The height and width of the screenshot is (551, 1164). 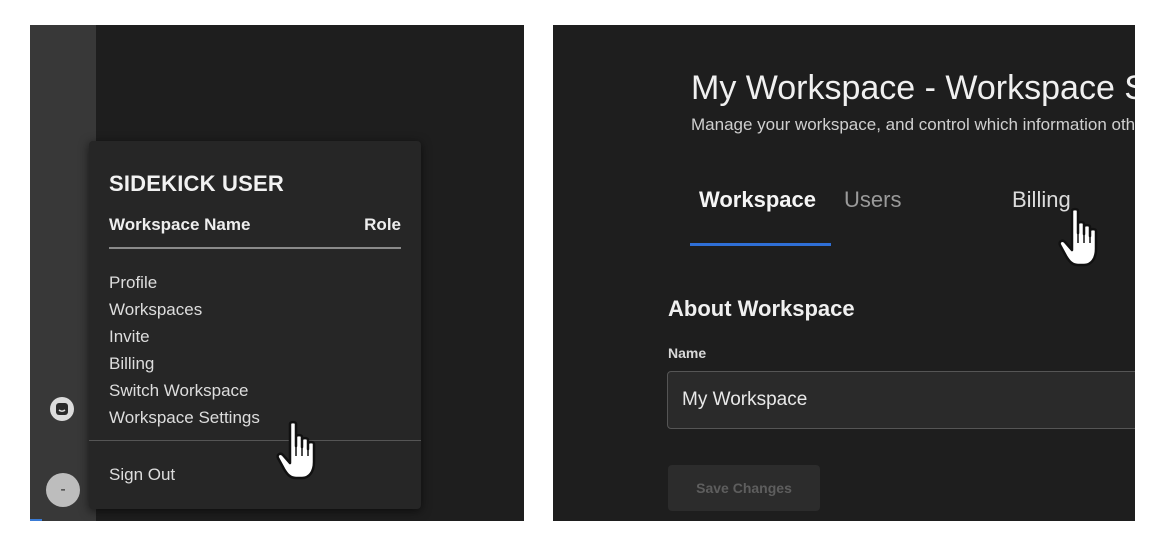 I want to click on page-title: My Workspace - Workspace Settings, so click(x=913, y=88).